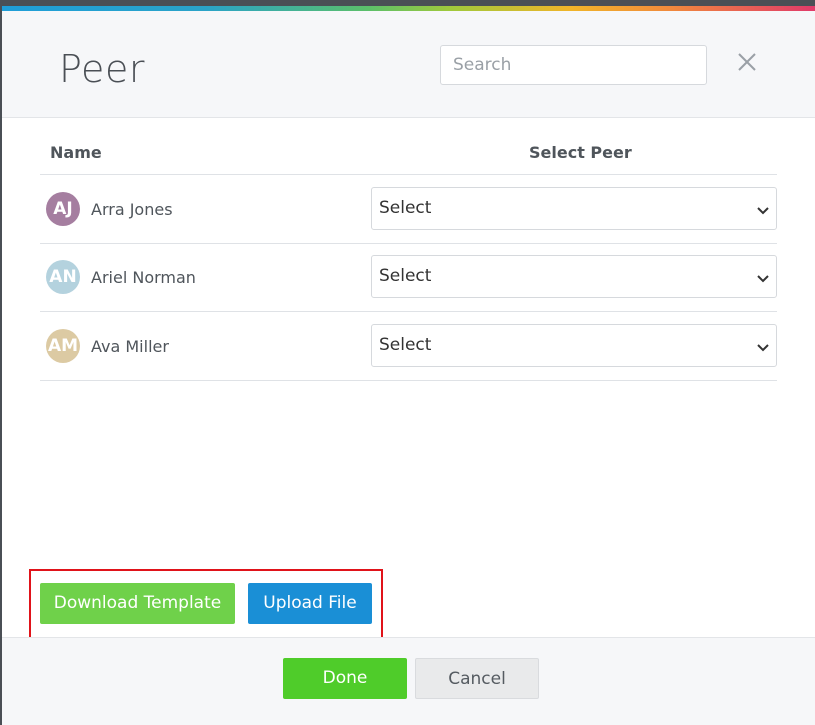  What do you see at coordinates (310, 603) in the screenshot?
I see `upload-file-button: Upload File` at bounding box center [310, 603].